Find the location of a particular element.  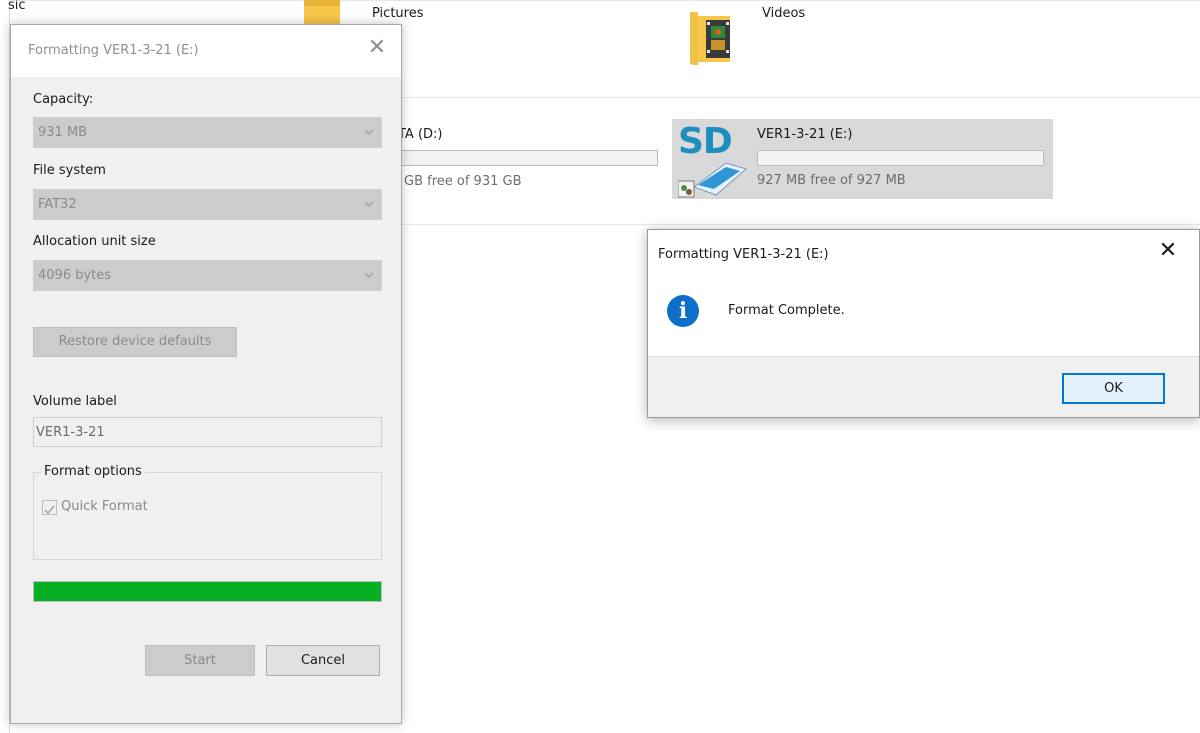

ok-button: OK is located at coordinates (1113, 388).